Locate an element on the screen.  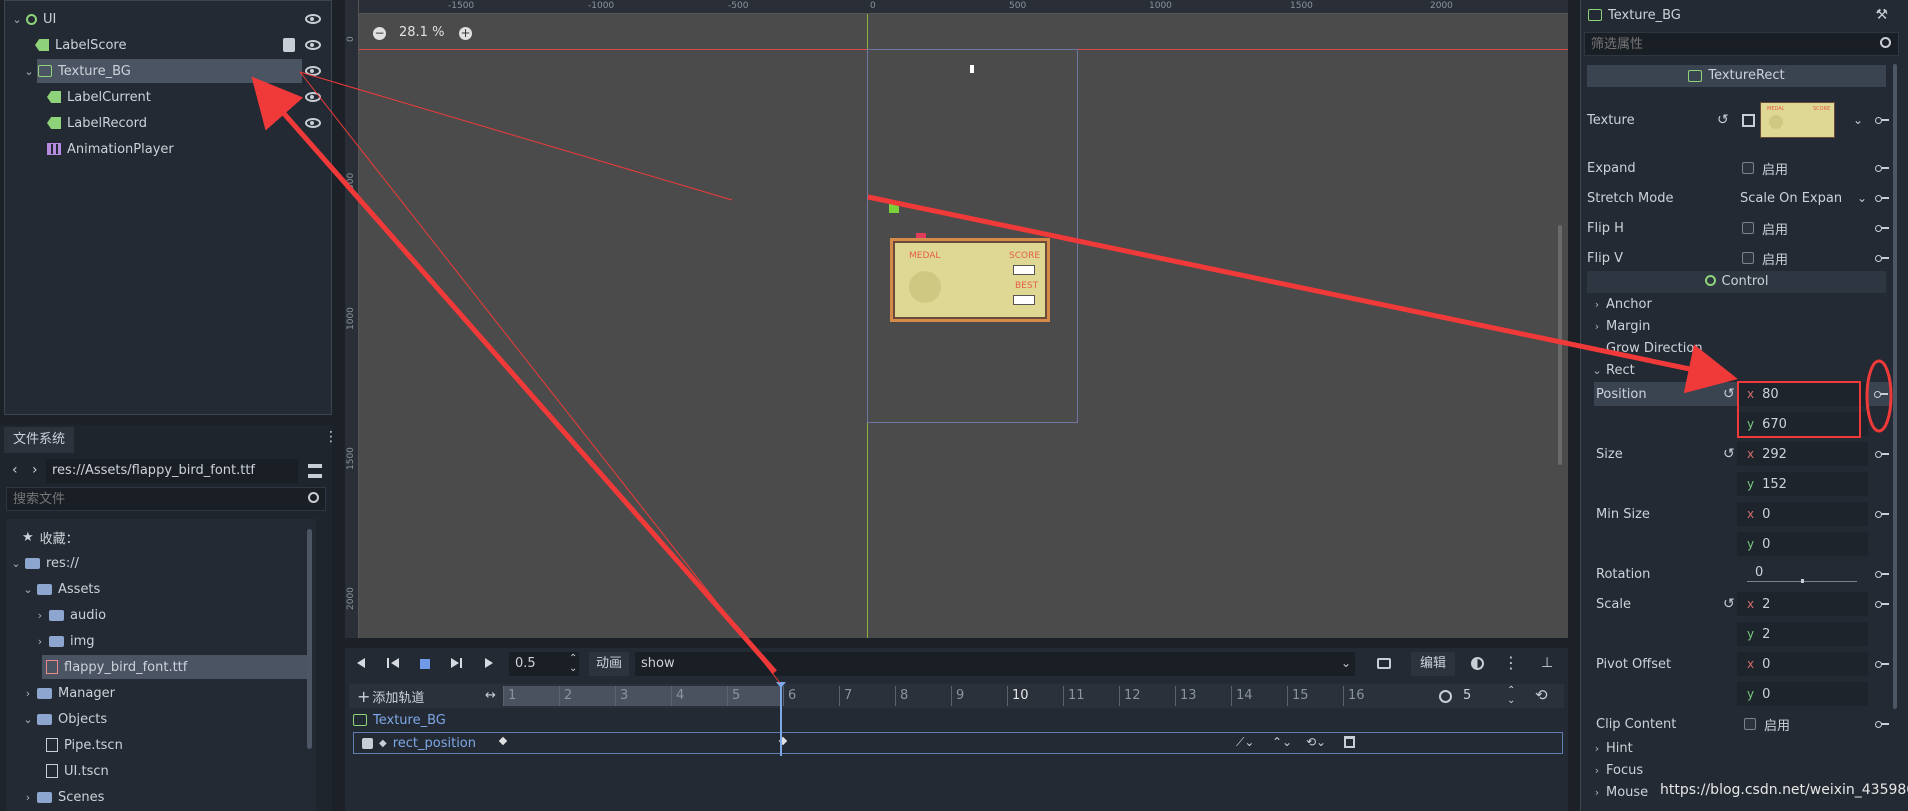
tree-ui-scene: UI.tscn is located at coordinates (161, 771).